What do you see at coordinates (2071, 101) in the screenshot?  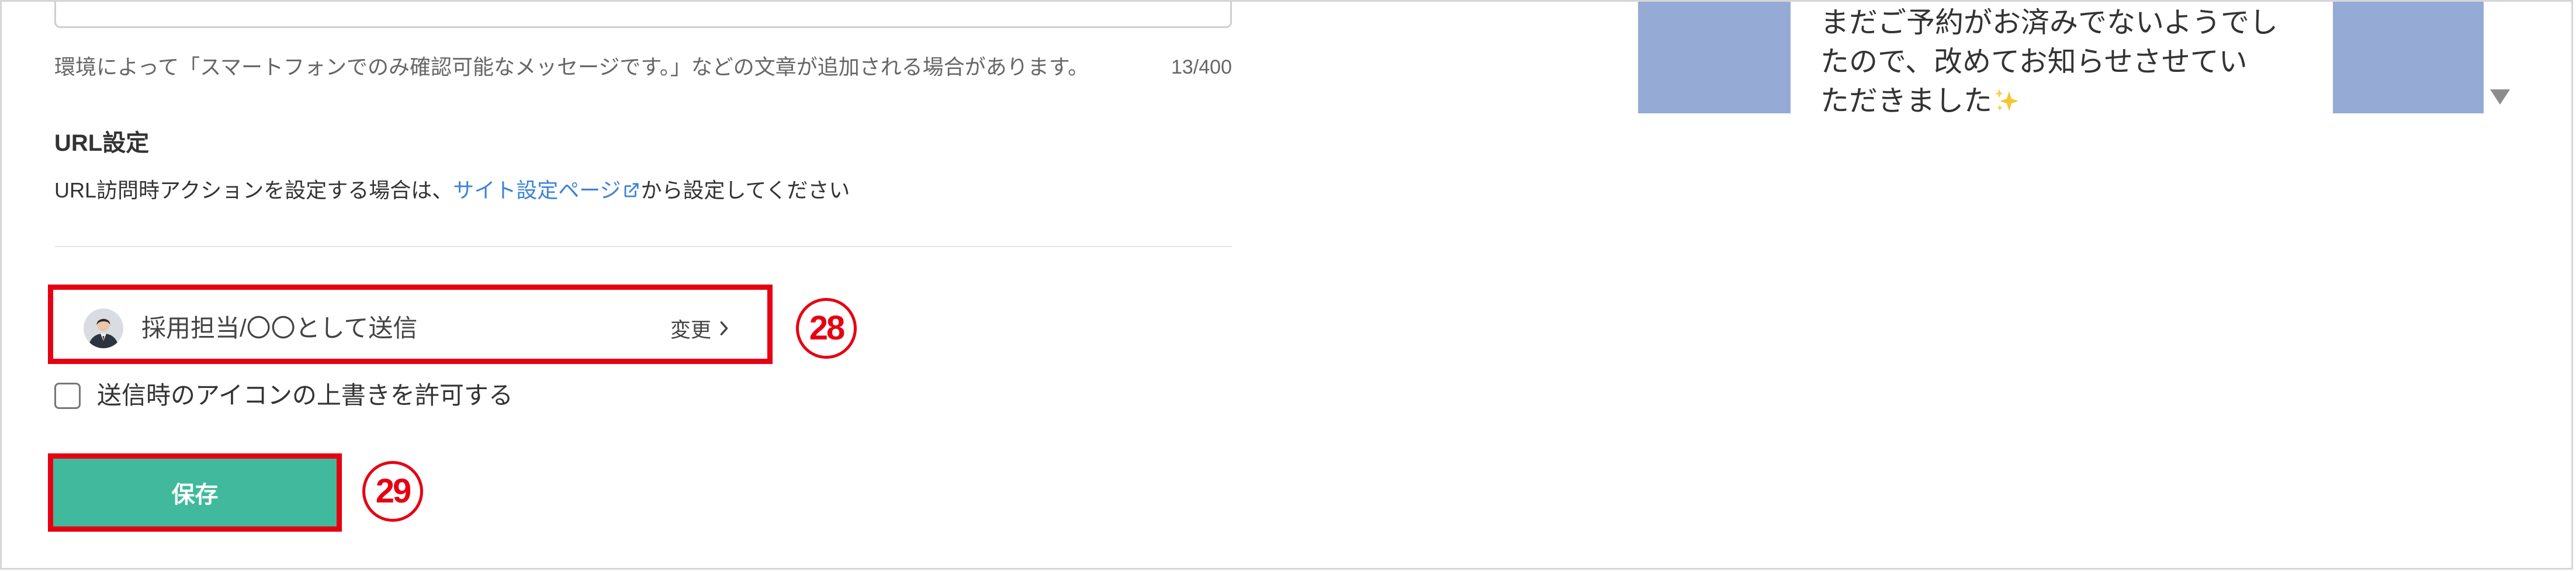 I see `preview-message-line-3: ただきました` at bounding box center [2071, 101].